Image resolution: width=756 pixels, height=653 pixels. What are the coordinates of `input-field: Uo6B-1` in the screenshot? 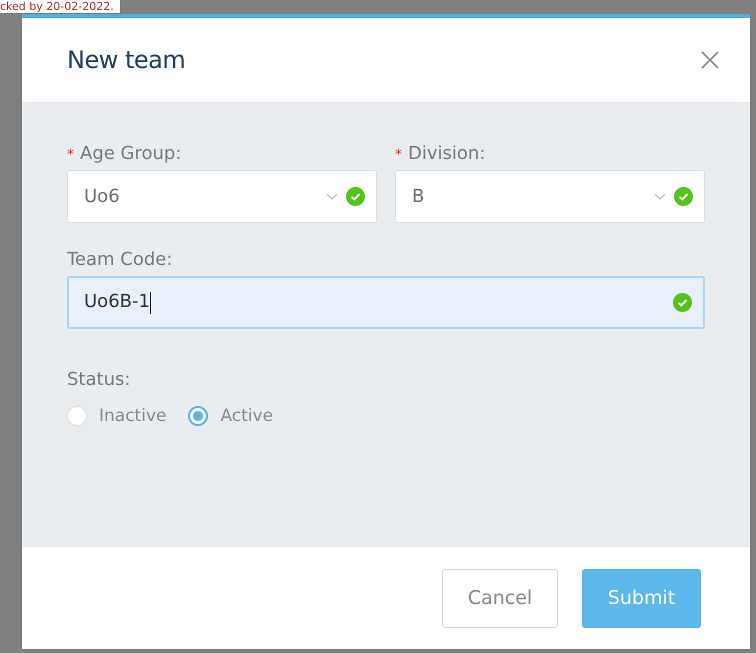 It's located at (386, 302).